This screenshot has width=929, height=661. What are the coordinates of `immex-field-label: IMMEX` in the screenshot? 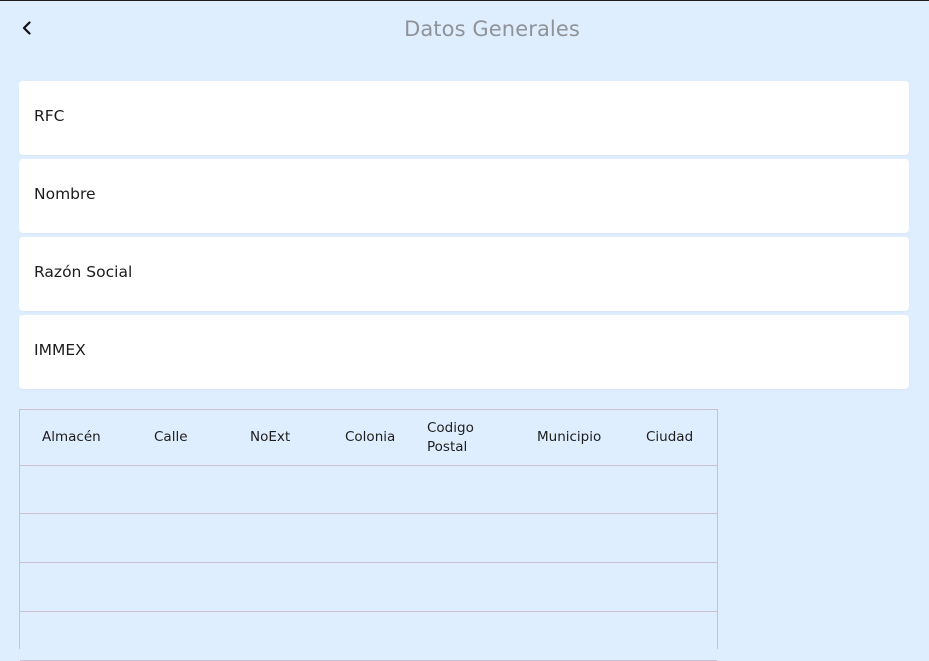 It's located at (60, 350).